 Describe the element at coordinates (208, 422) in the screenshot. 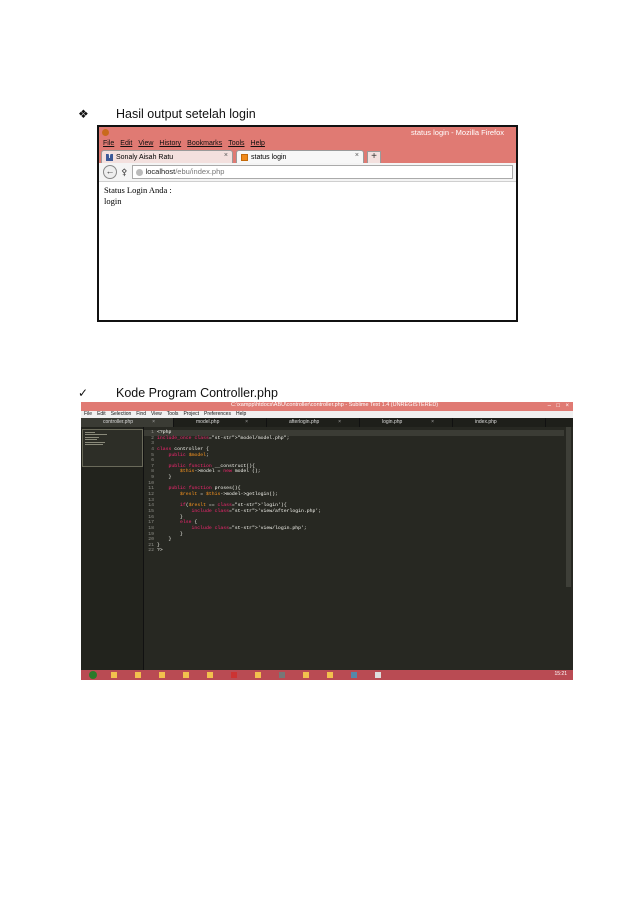

I see `tab-label: model.php` at that location.